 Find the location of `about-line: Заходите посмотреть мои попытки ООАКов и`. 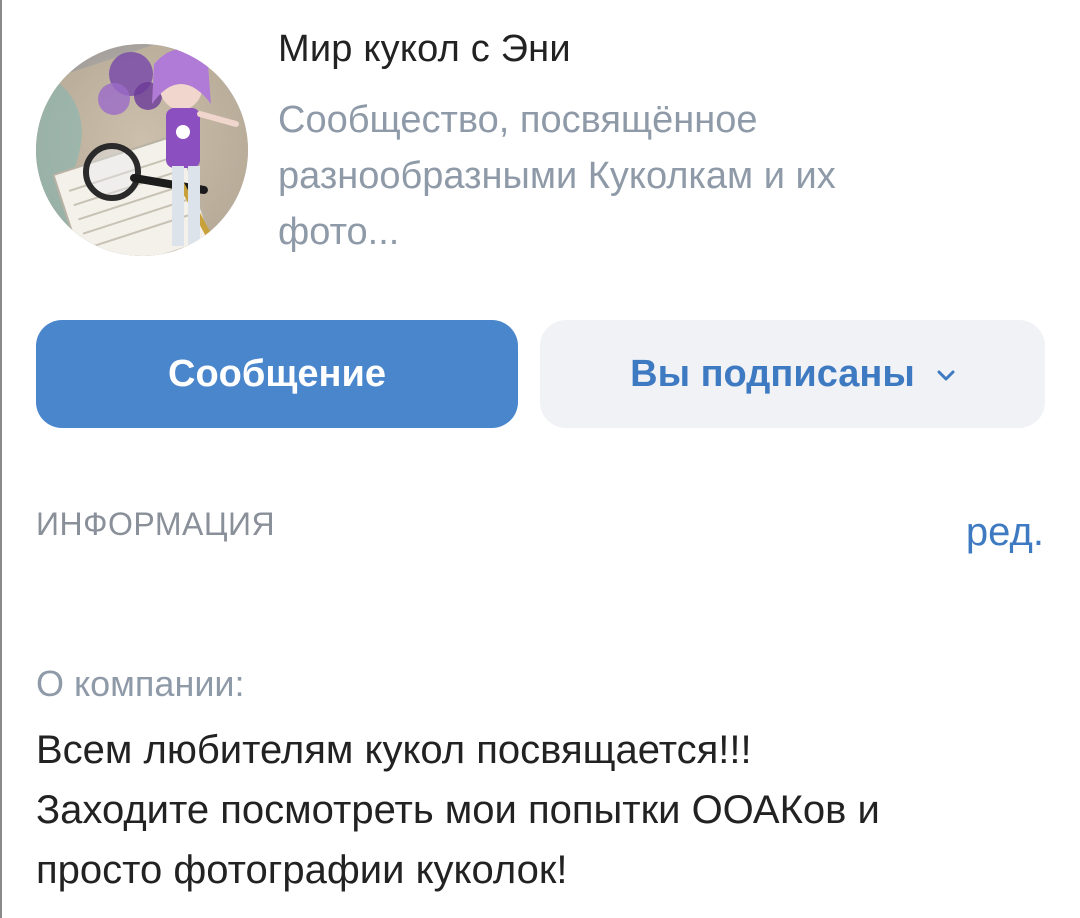

about-line: Заходите посмотреть мои попытки ООАКов и is located at coordinates (458, 810).